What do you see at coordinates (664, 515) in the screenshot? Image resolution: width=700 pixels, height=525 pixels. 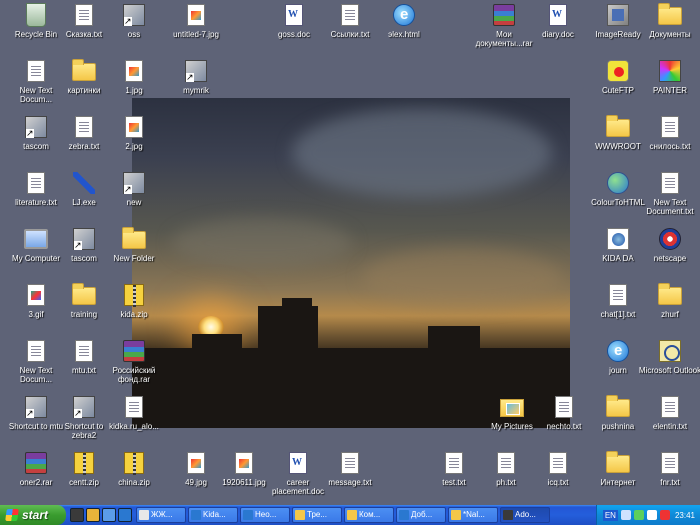 I see `antivirus-icon` at bounding box center [664, 515].